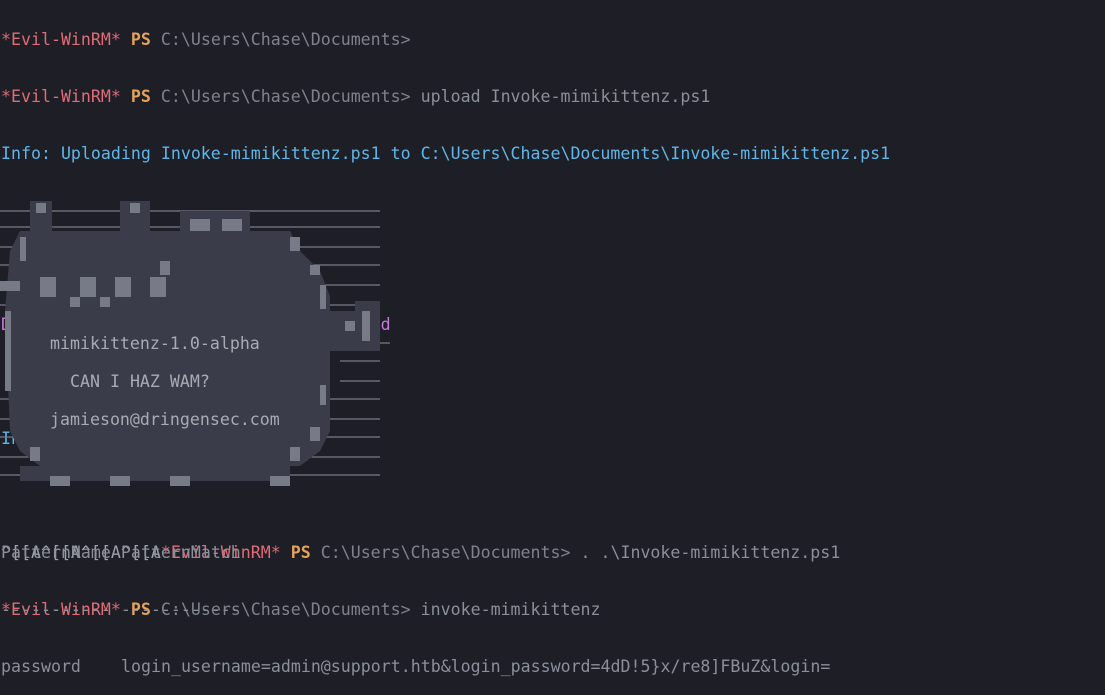 The height and width of the screenshot is (695, 1105). What do you see at coordinates (553, 552) in the screenshot?
I see `results-header-row: PatternName PatternMatch` at bounding box center [553, 552].